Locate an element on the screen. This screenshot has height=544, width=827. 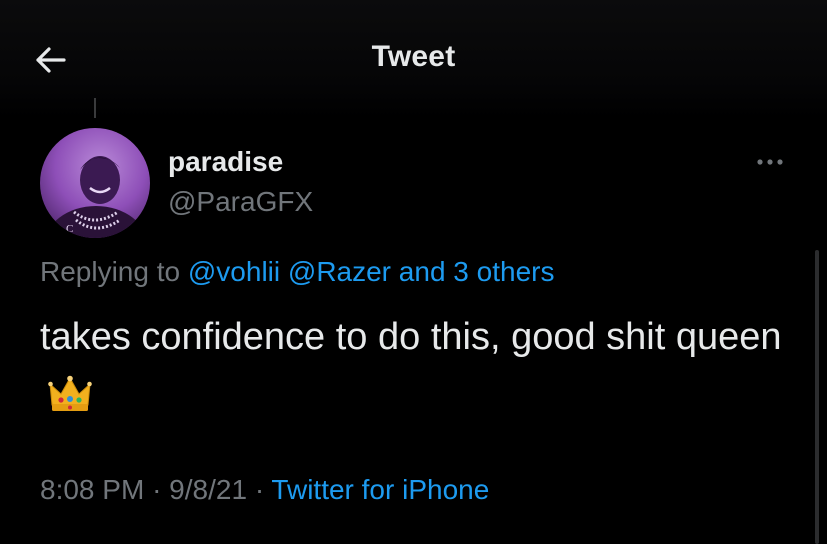
profile-photo: C is located at coordinates (95, 183).